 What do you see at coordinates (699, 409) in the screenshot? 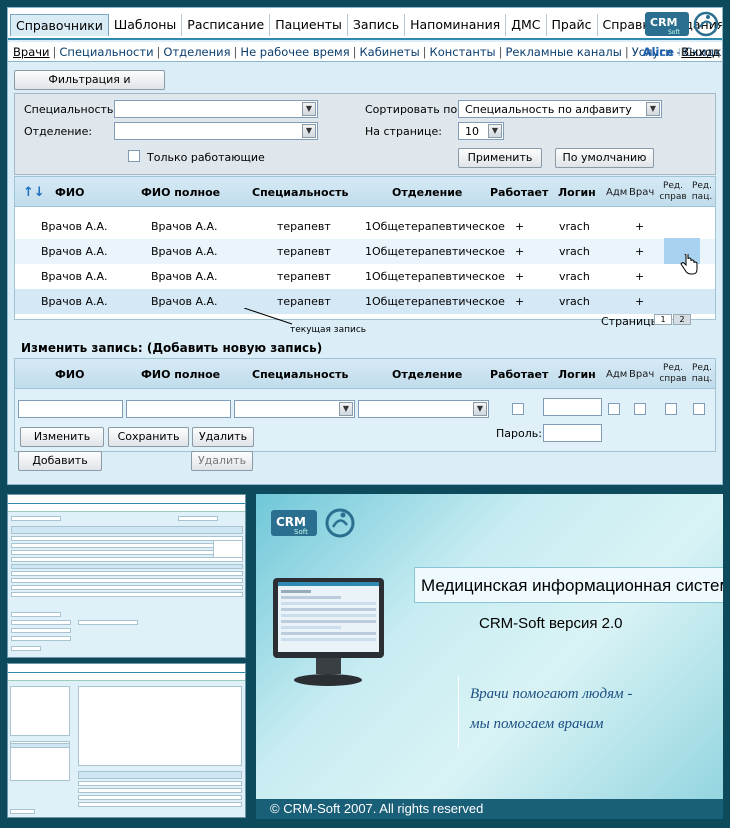
I see `edit-pat-checkbox` at bounding box center [699, 409].